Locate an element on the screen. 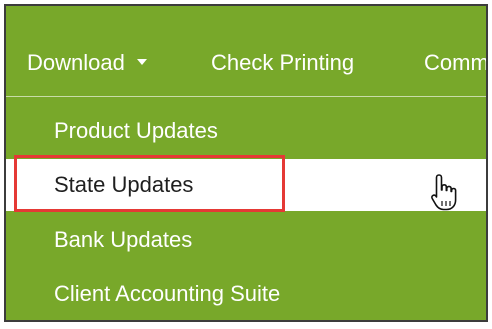 The image size is (492, 329). menu-item-client-accounting-suite: Client Accounting Suite is located at coordinates (246, 294).